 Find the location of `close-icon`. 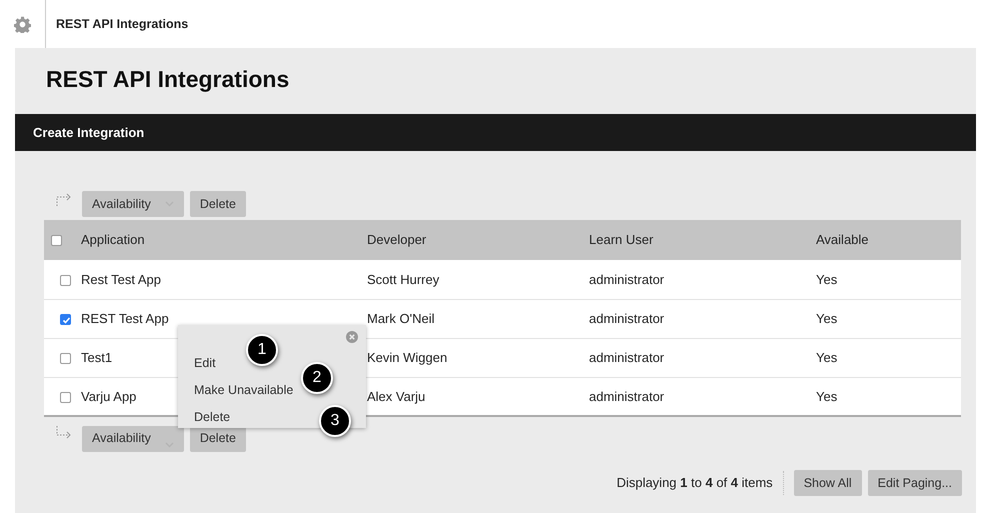

close-icon is located at coordinates (352, 337).